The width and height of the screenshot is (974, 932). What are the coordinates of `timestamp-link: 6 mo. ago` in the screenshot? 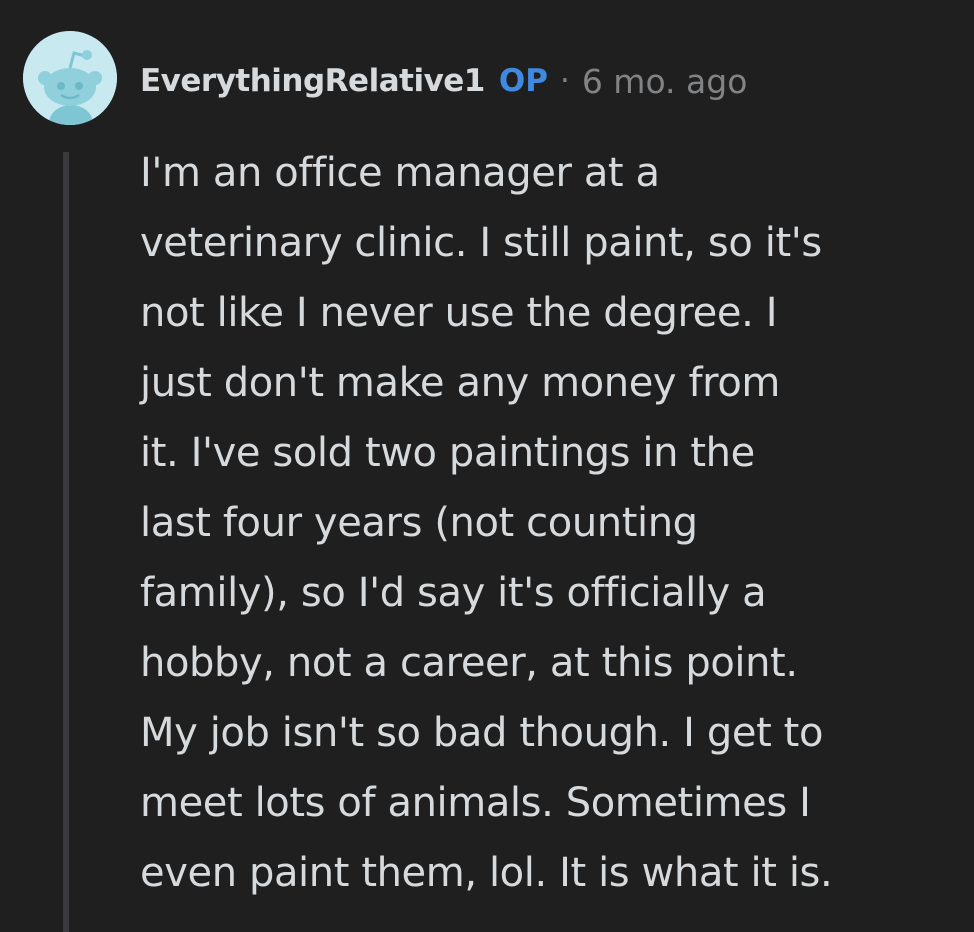 It's located at (665, 81).